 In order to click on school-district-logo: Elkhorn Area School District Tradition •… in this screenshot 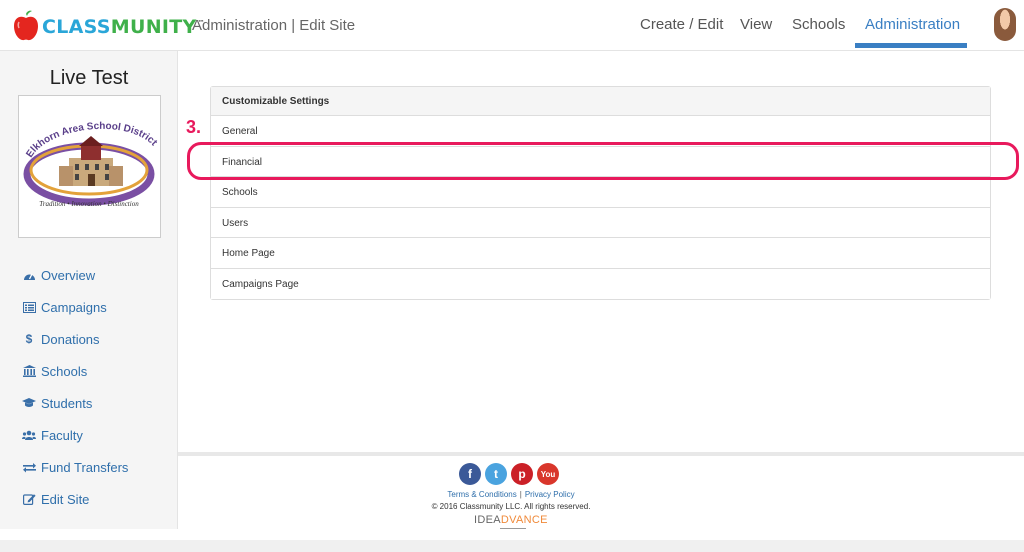, I will do `click(89, 166)`.